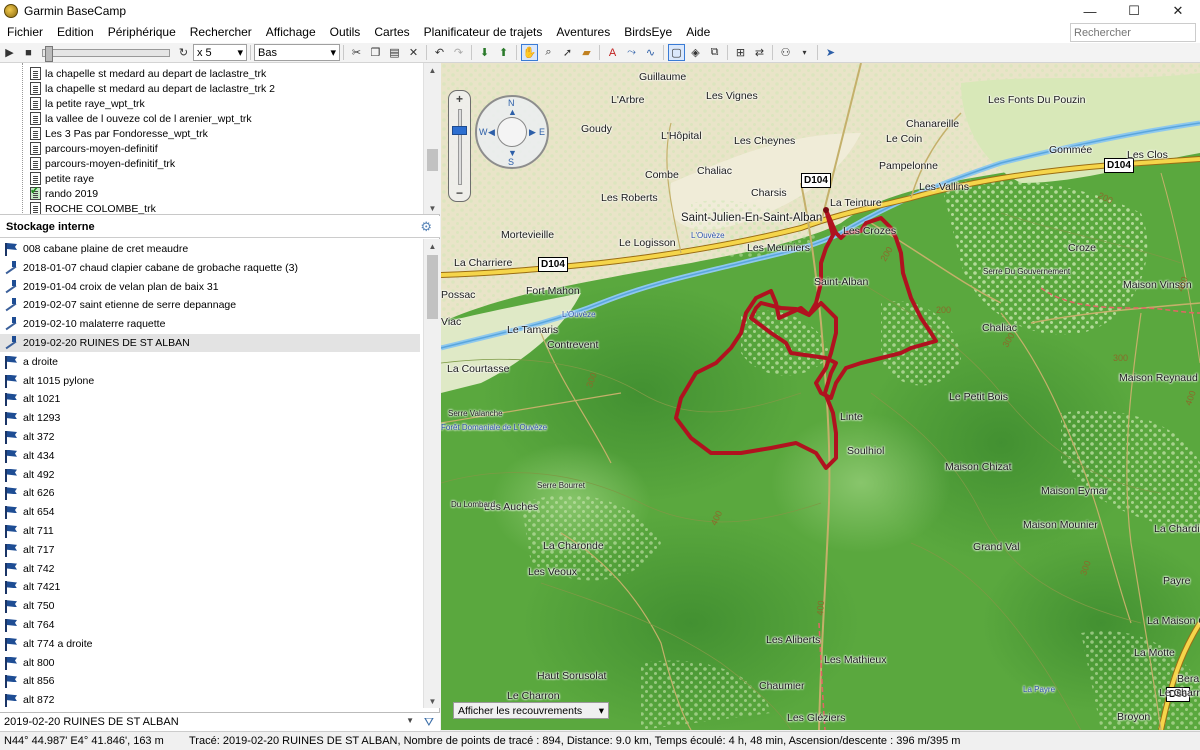 This screenshot has width=1200, height=750. Describe the element at coordinates (740, 52) in the screenshot. I see `tile-windows-icon: ⊞` at that location.